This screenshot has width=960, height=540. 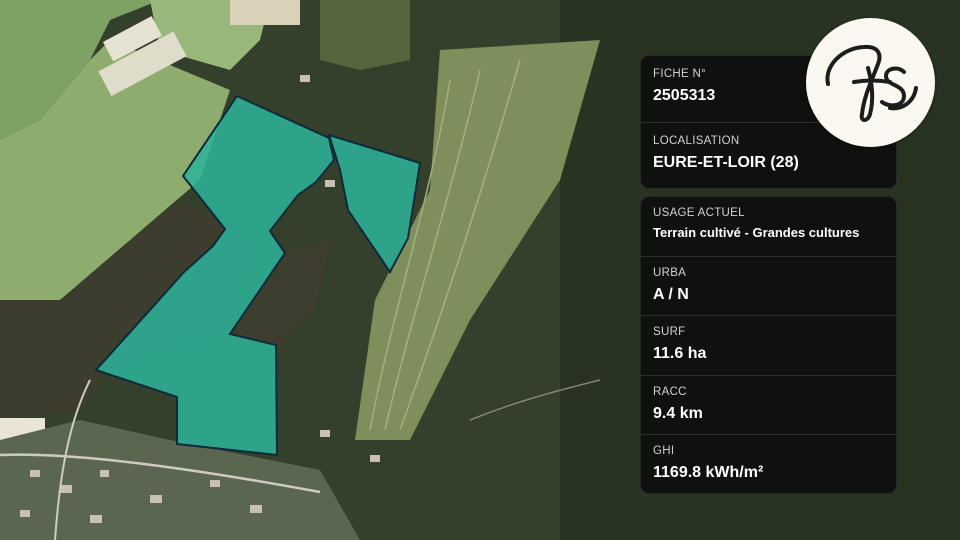 I want to click on ghi-label: GHI, so click(x=664, y=451).